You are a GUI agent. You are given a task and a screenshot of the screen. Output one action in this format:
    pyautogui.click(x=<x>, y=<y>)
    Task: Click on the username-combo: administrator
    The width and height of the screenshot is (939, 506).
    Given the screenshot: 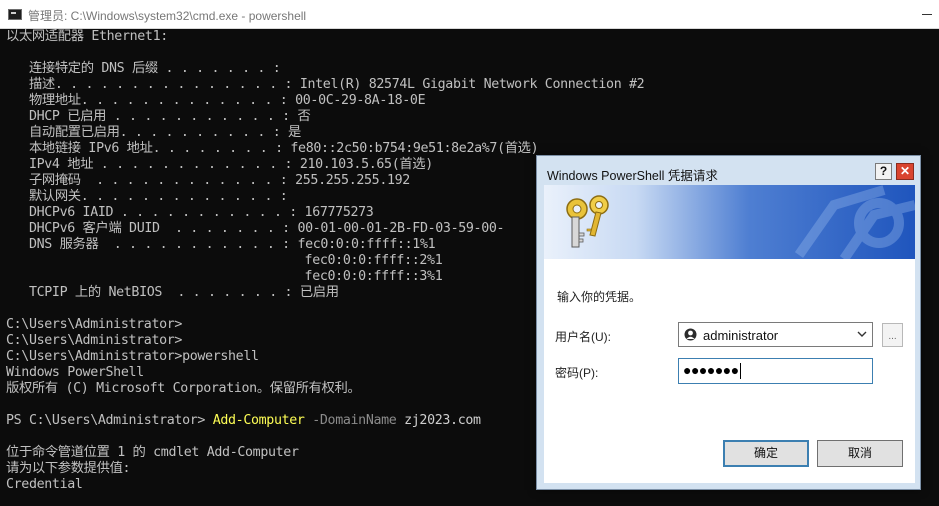 What is the action you would take?
    pyautogui.click(x=775, y=334)
    